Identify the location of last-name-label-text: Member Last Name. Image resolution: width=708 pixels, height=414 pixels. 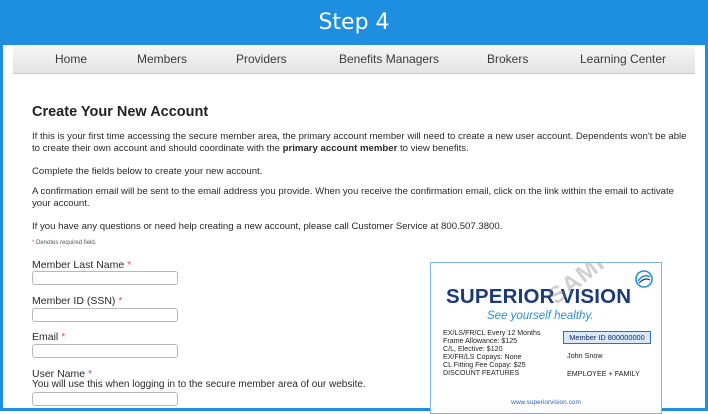
(78, 265).